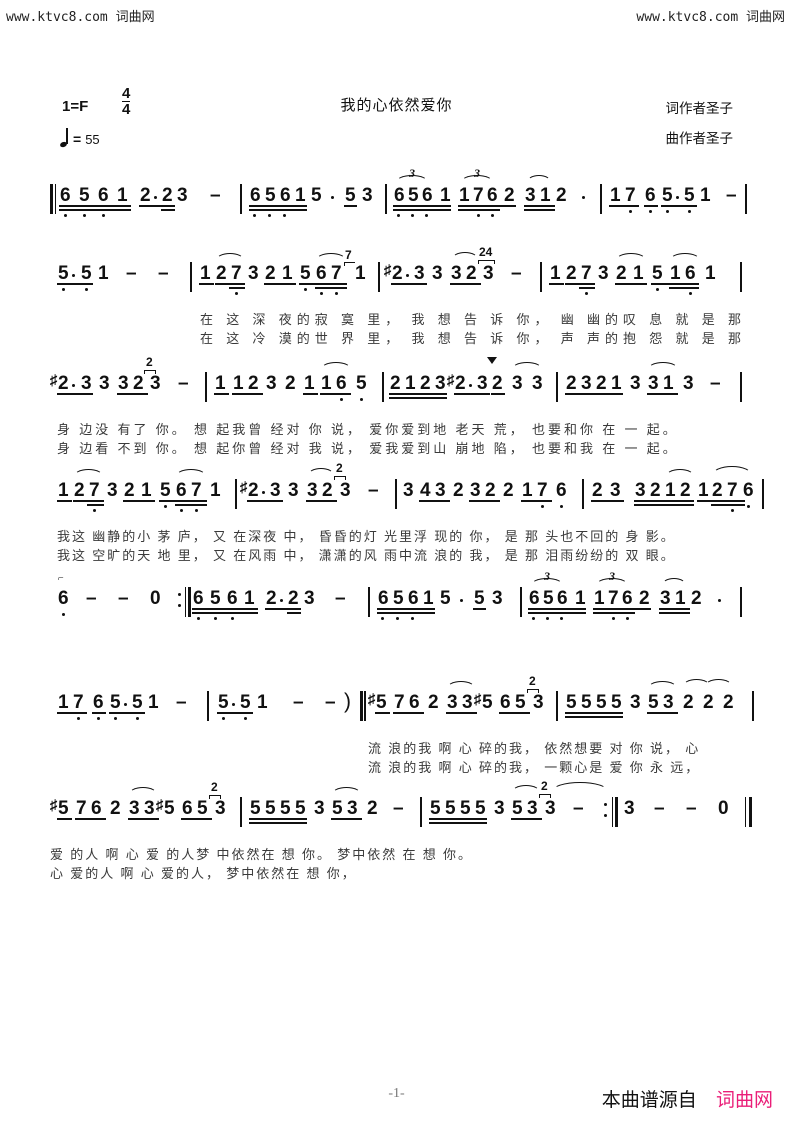 This screenshot has width=793, height=1122. I want to click on watermark-top-left: www.ktvc8.com 词曲网, so click(80, 17).